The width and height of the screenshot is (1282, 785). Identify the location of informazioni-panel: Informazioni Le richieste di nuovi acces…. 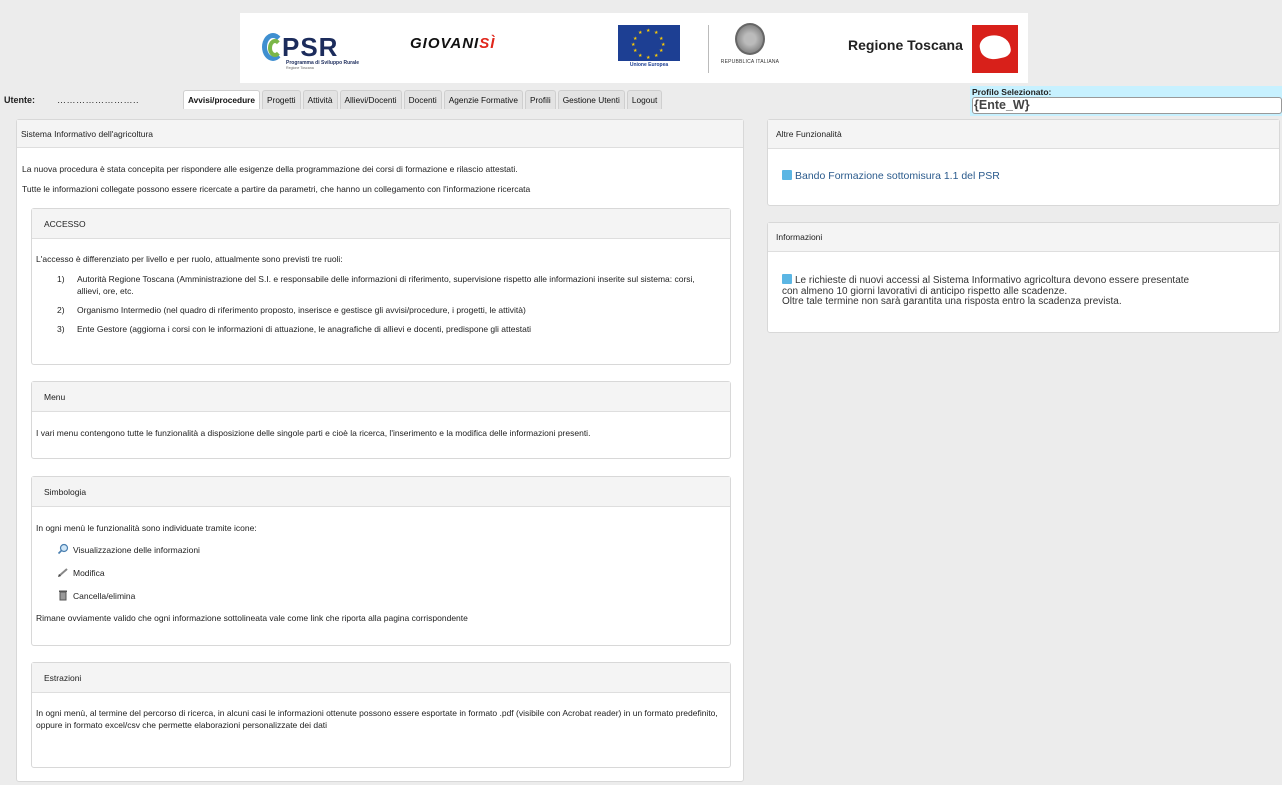
(1023, 277).